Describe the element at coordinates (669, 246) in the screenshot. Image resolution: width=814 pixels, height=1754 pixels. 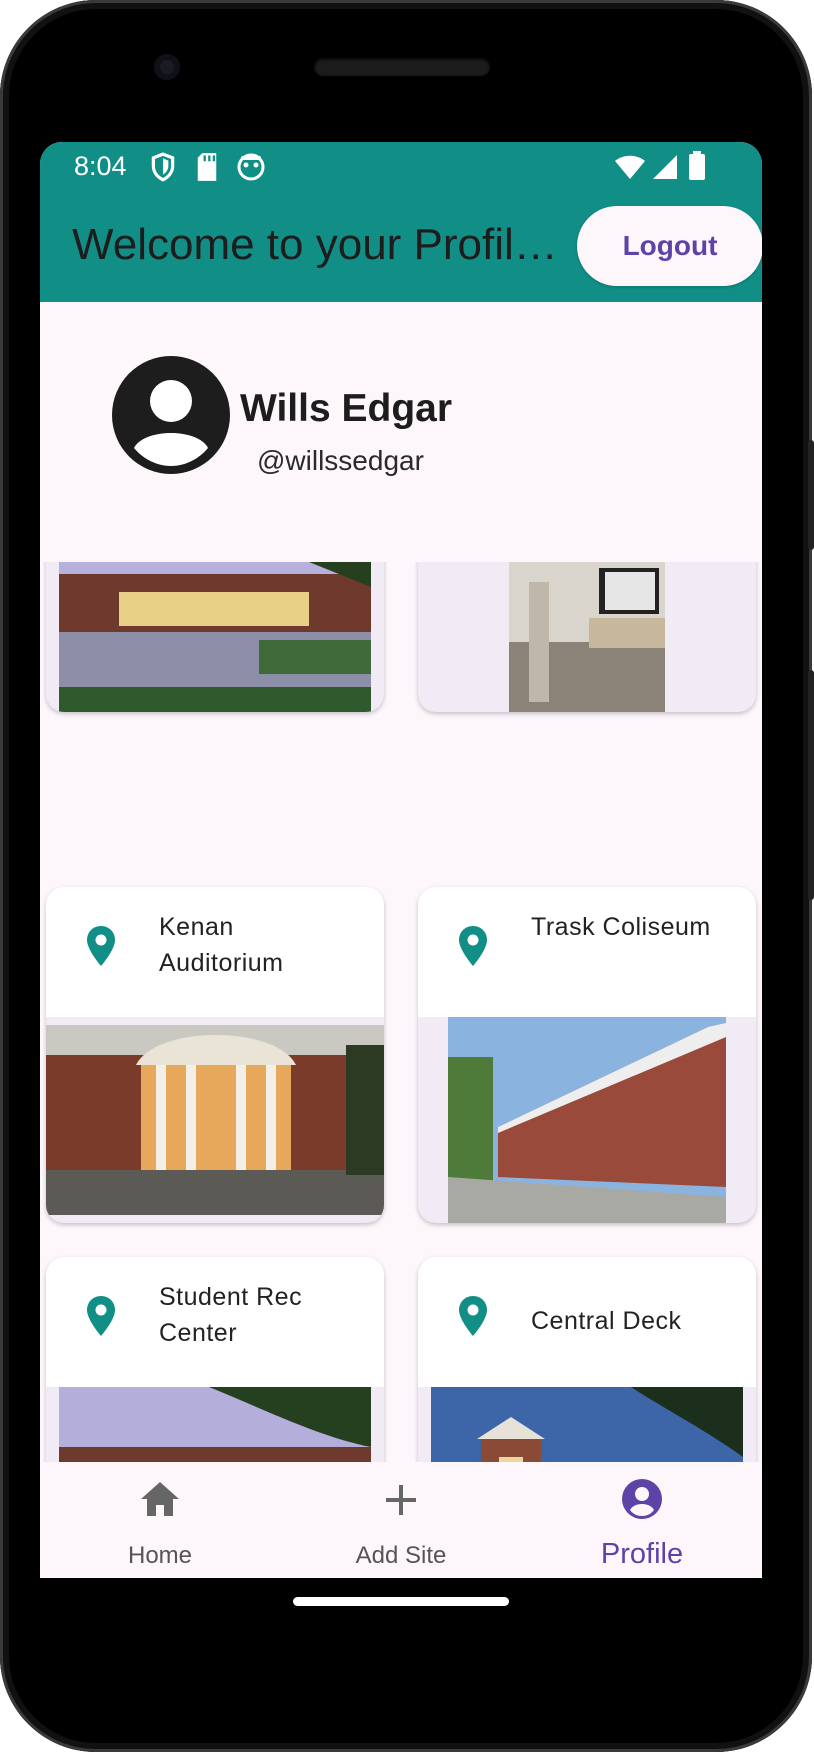
I see `logout-button: Logout` at that location.